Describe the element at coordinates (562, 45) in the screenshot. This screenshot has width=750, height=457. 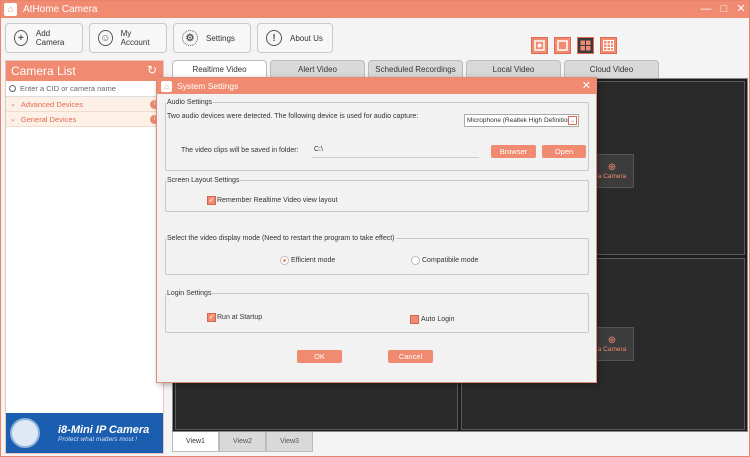
I see `layout-one-icon` at that location.